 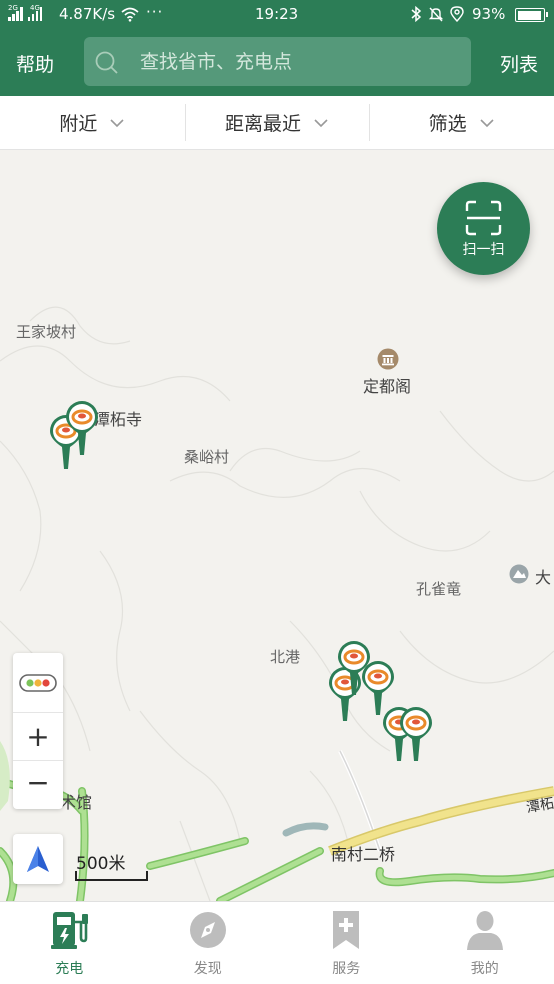 What do you see at coordinates (46, 332) in the screenshot?
I see `place-label-wangjiapo: 王家坡村` at bounding box center [46, 332].